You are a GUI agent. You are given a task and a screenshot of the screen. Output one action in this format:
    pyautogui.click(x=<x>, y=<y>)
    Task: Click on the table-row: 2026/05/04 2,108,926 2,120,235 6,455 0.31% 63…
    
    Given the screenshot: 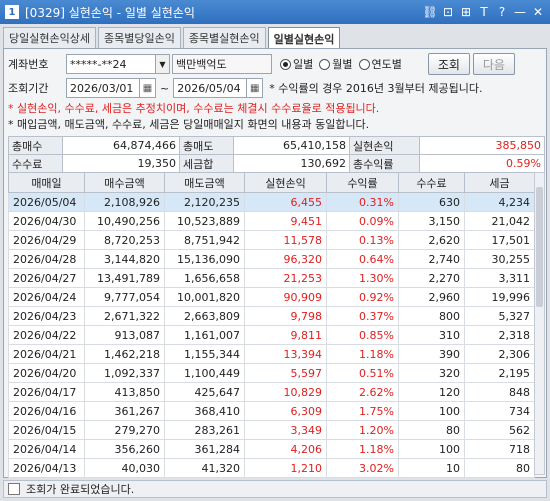 What is the action you would take?
    pyautogui.click(x=271, y=202)
    